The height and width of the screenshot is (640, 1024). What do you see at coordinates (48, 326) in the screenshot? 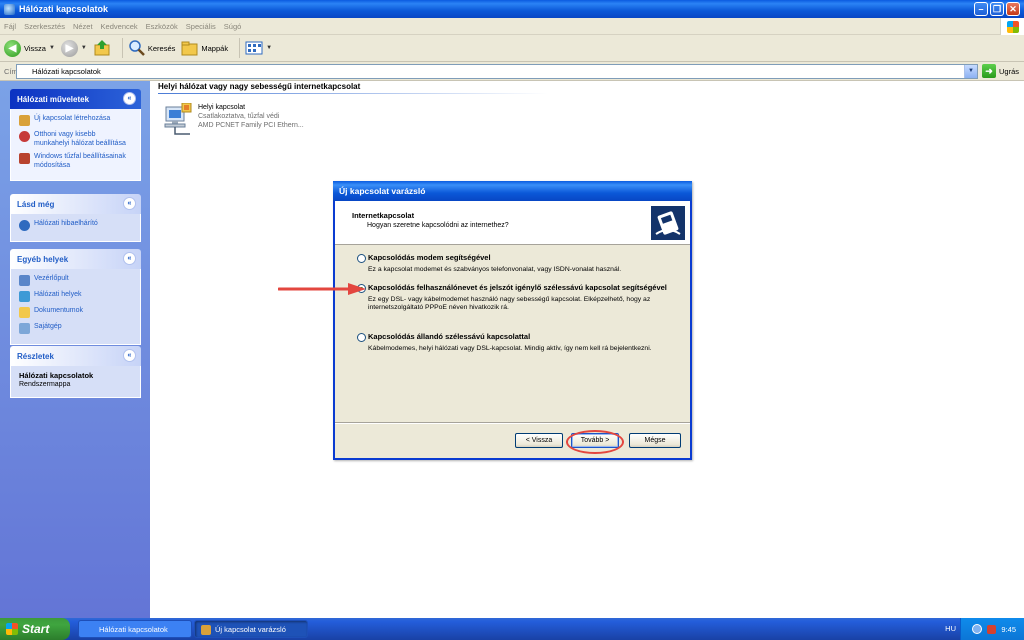
I see `place-label: Sajátgép` at bounding box center [48, 326].